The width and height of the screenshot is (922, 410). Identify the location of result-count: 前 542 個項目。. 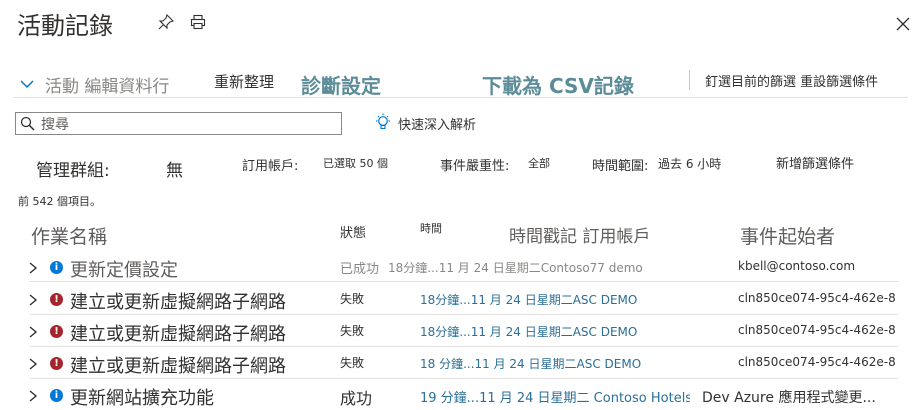
(59, 201).